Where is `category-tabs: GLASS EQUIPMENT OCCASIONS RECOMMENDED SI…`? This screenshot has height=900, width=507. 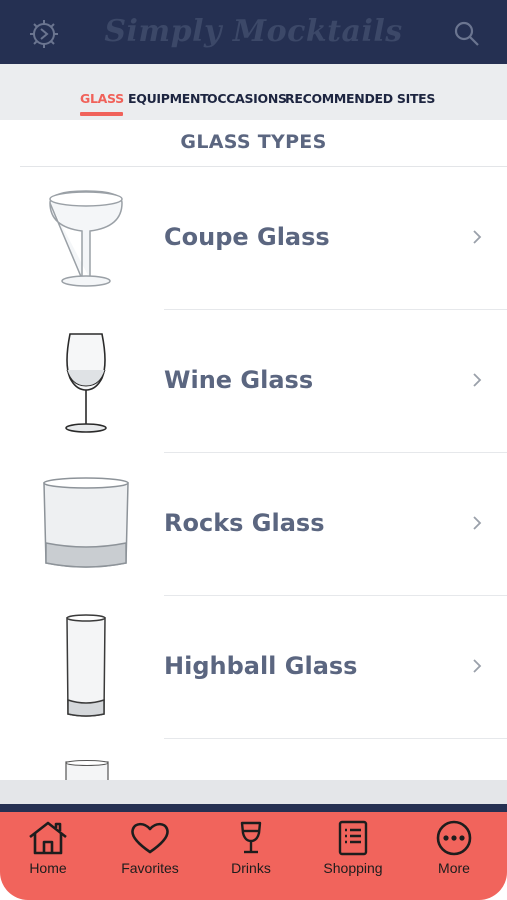 category-tabs: GLASS EQUIPMENT OCCASIONS RECOMMENDED SI… is located at coordinates (253, 92).